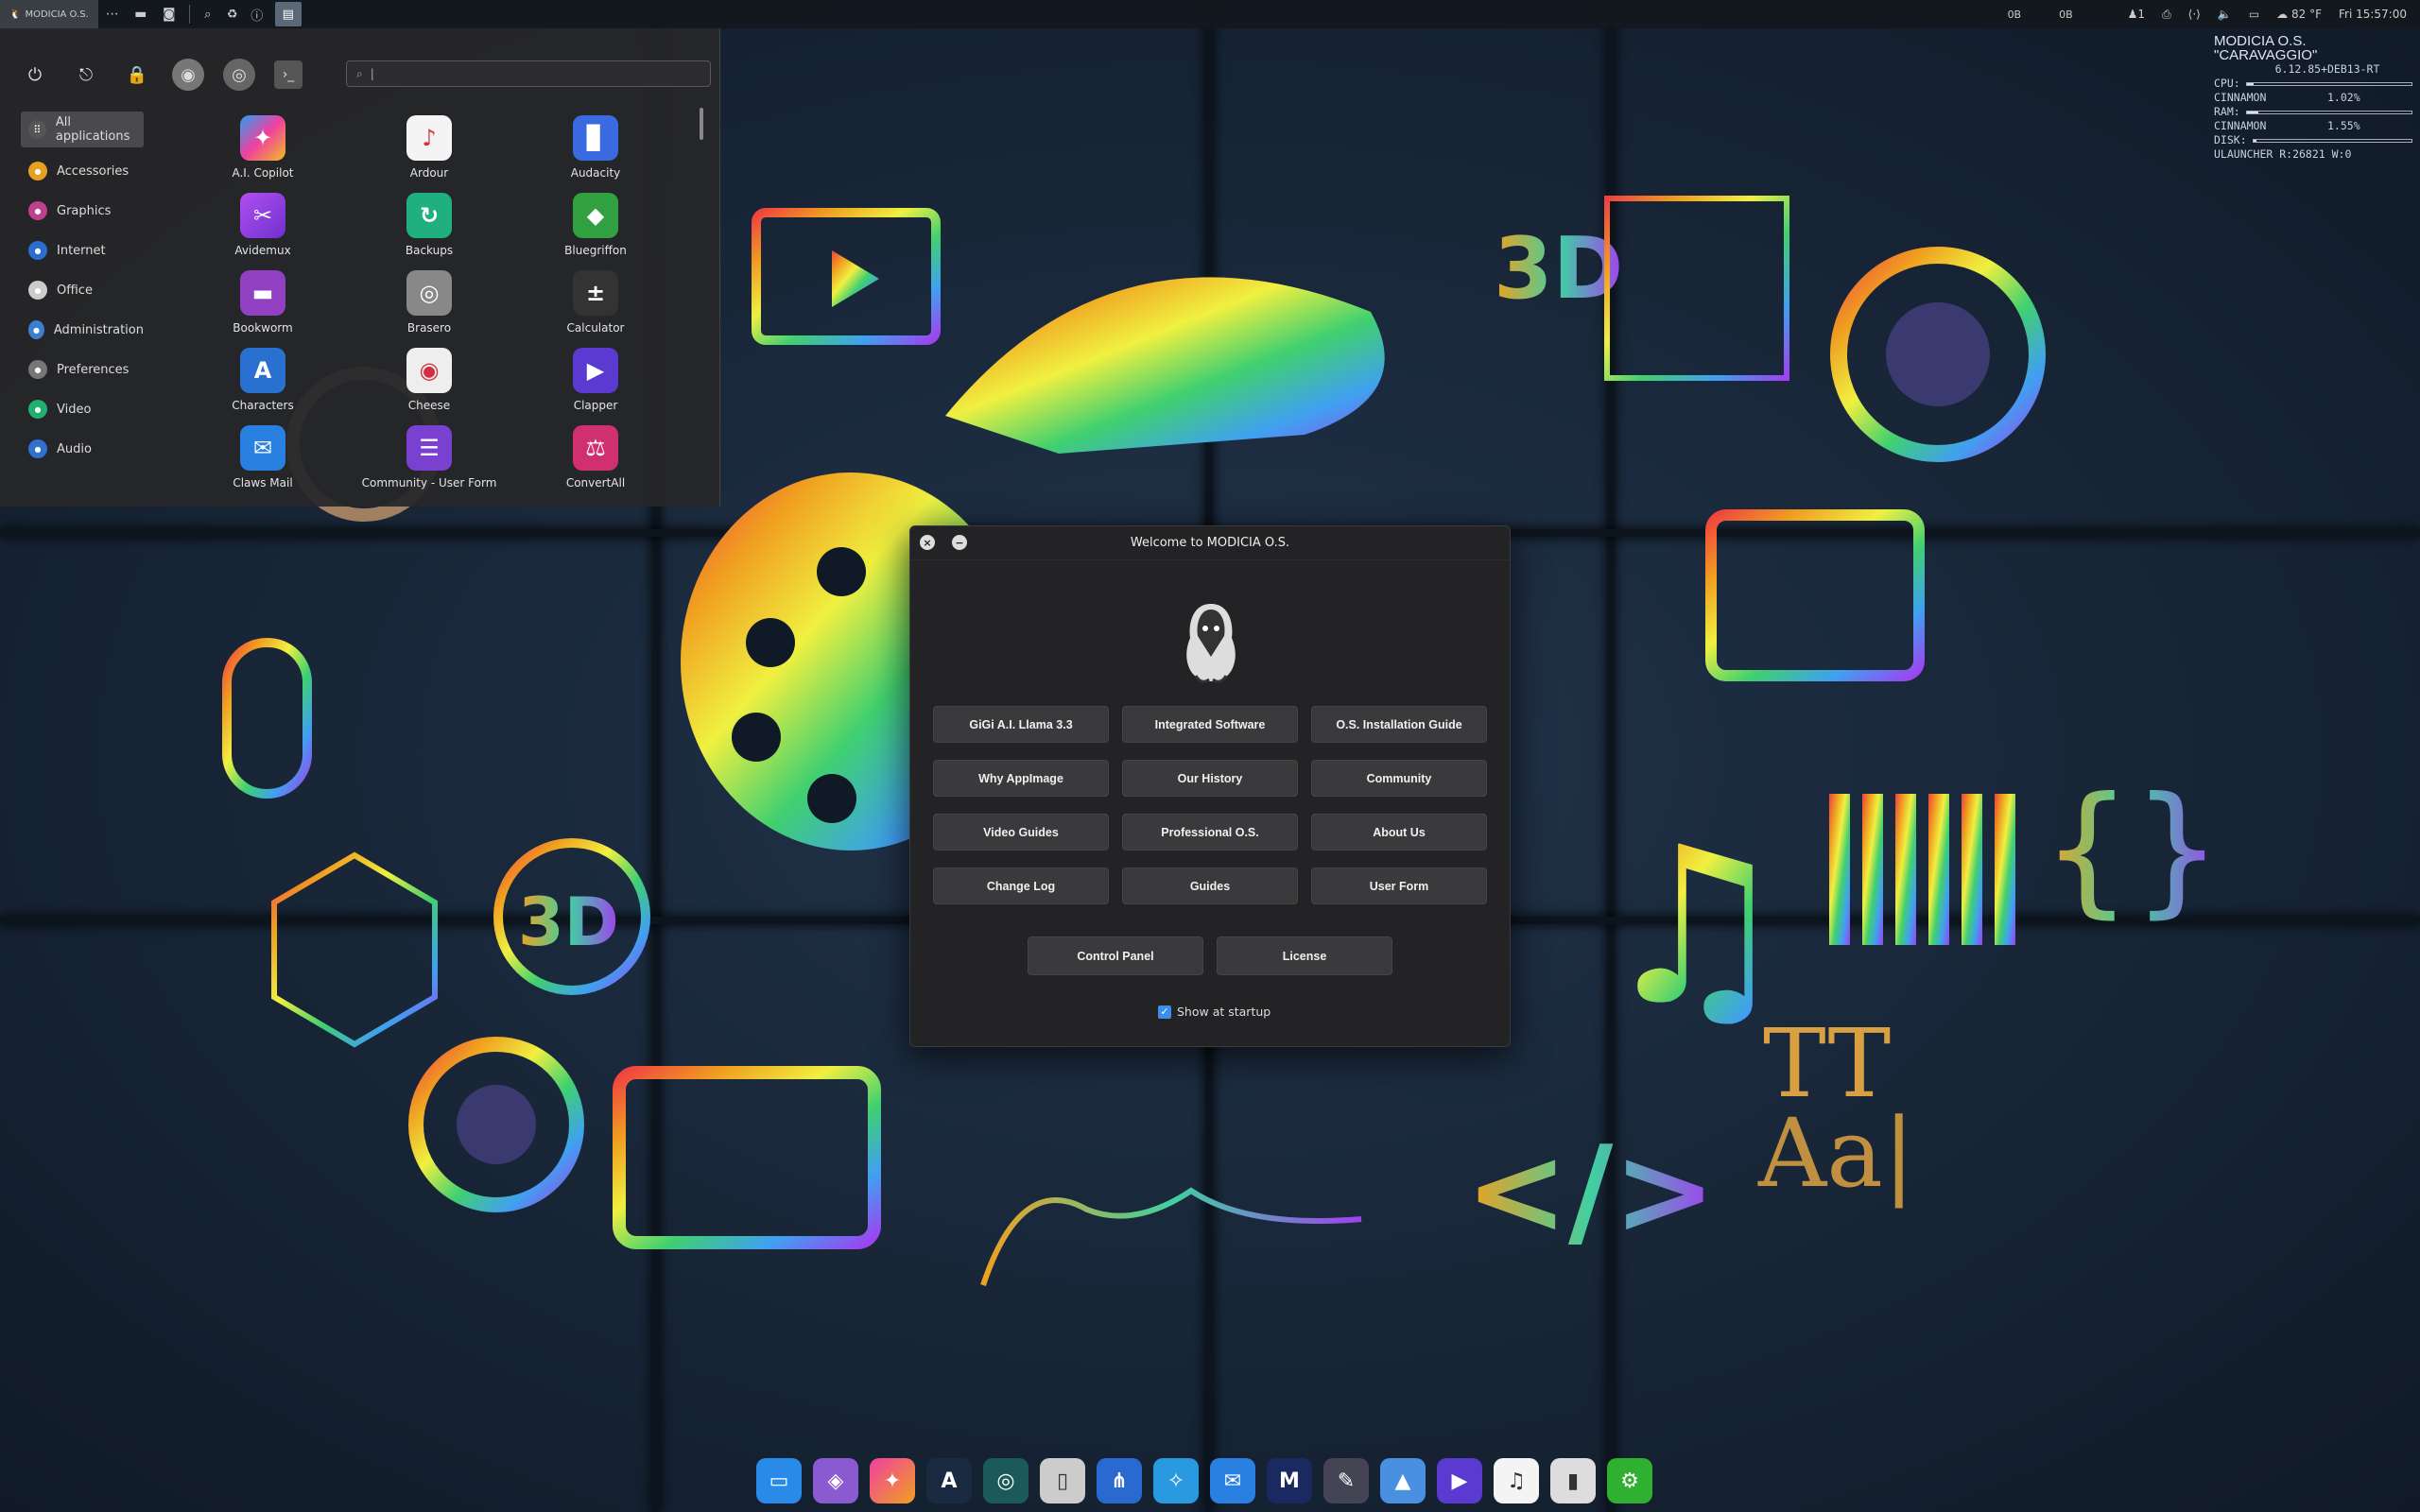 This screenshot has width=2420, height=1512. I want to click on app-characters: A Characters, so click(263, 381).